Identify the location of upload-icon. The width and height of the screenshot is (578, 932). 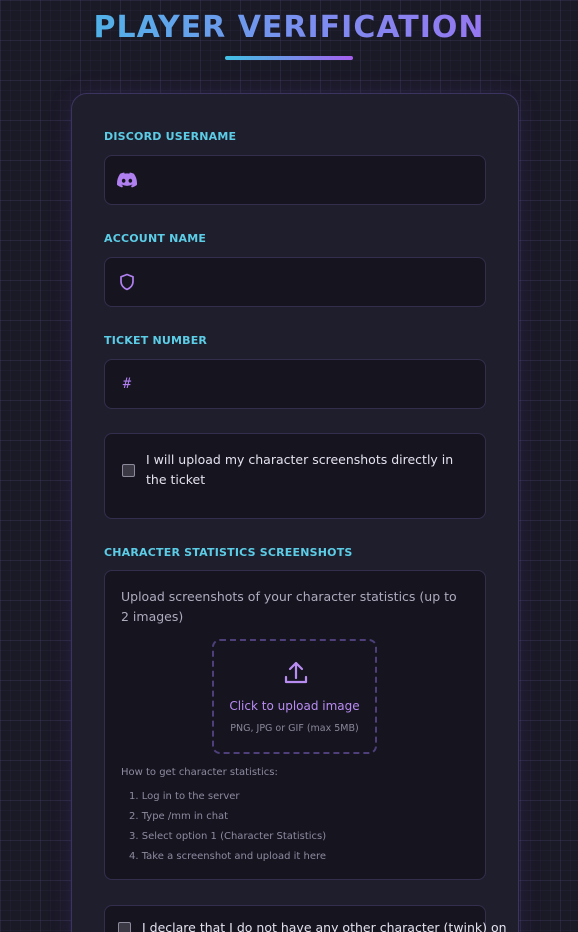
(296, 675).